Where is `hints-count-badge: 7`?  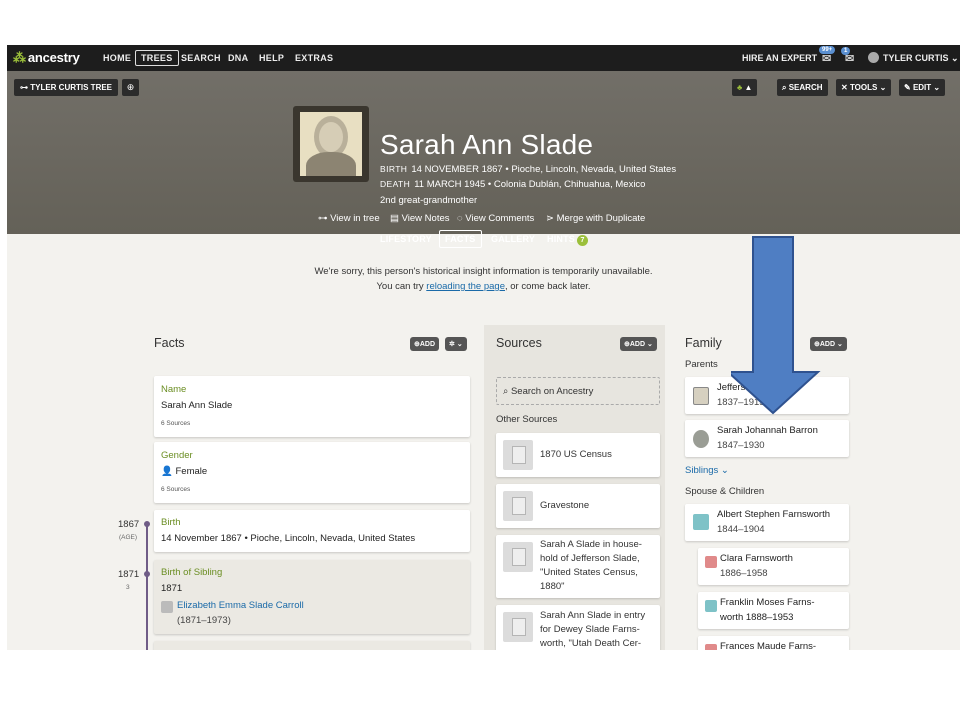 hints-count-badge: 7 is located at coordinates (582, 240).